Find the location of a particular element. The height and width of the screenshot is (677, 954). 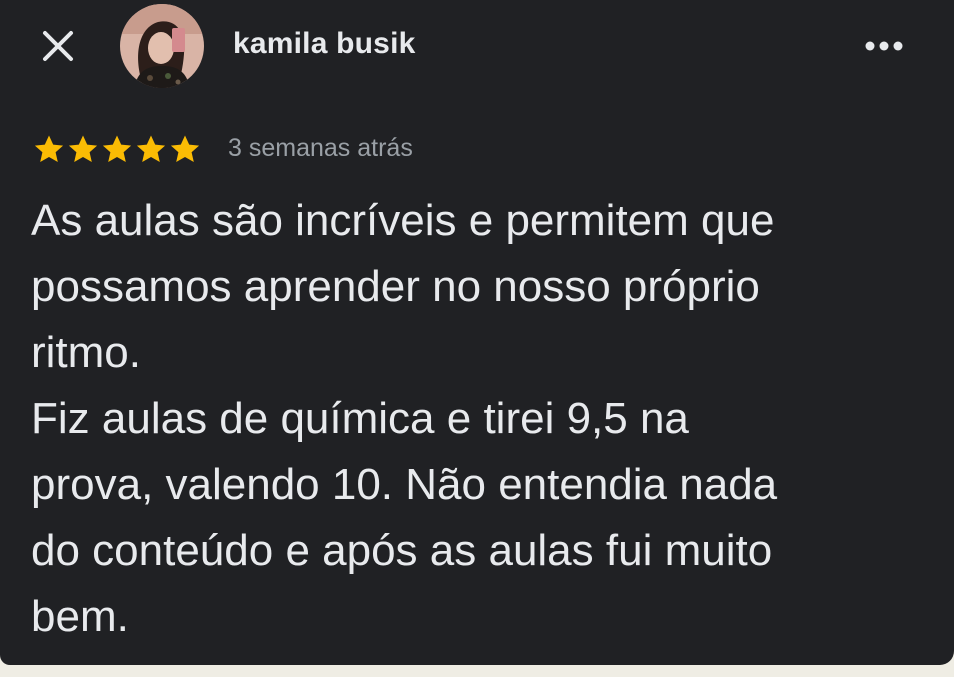

reviewer-name: kamila busik is located at coordinates (324, 44).